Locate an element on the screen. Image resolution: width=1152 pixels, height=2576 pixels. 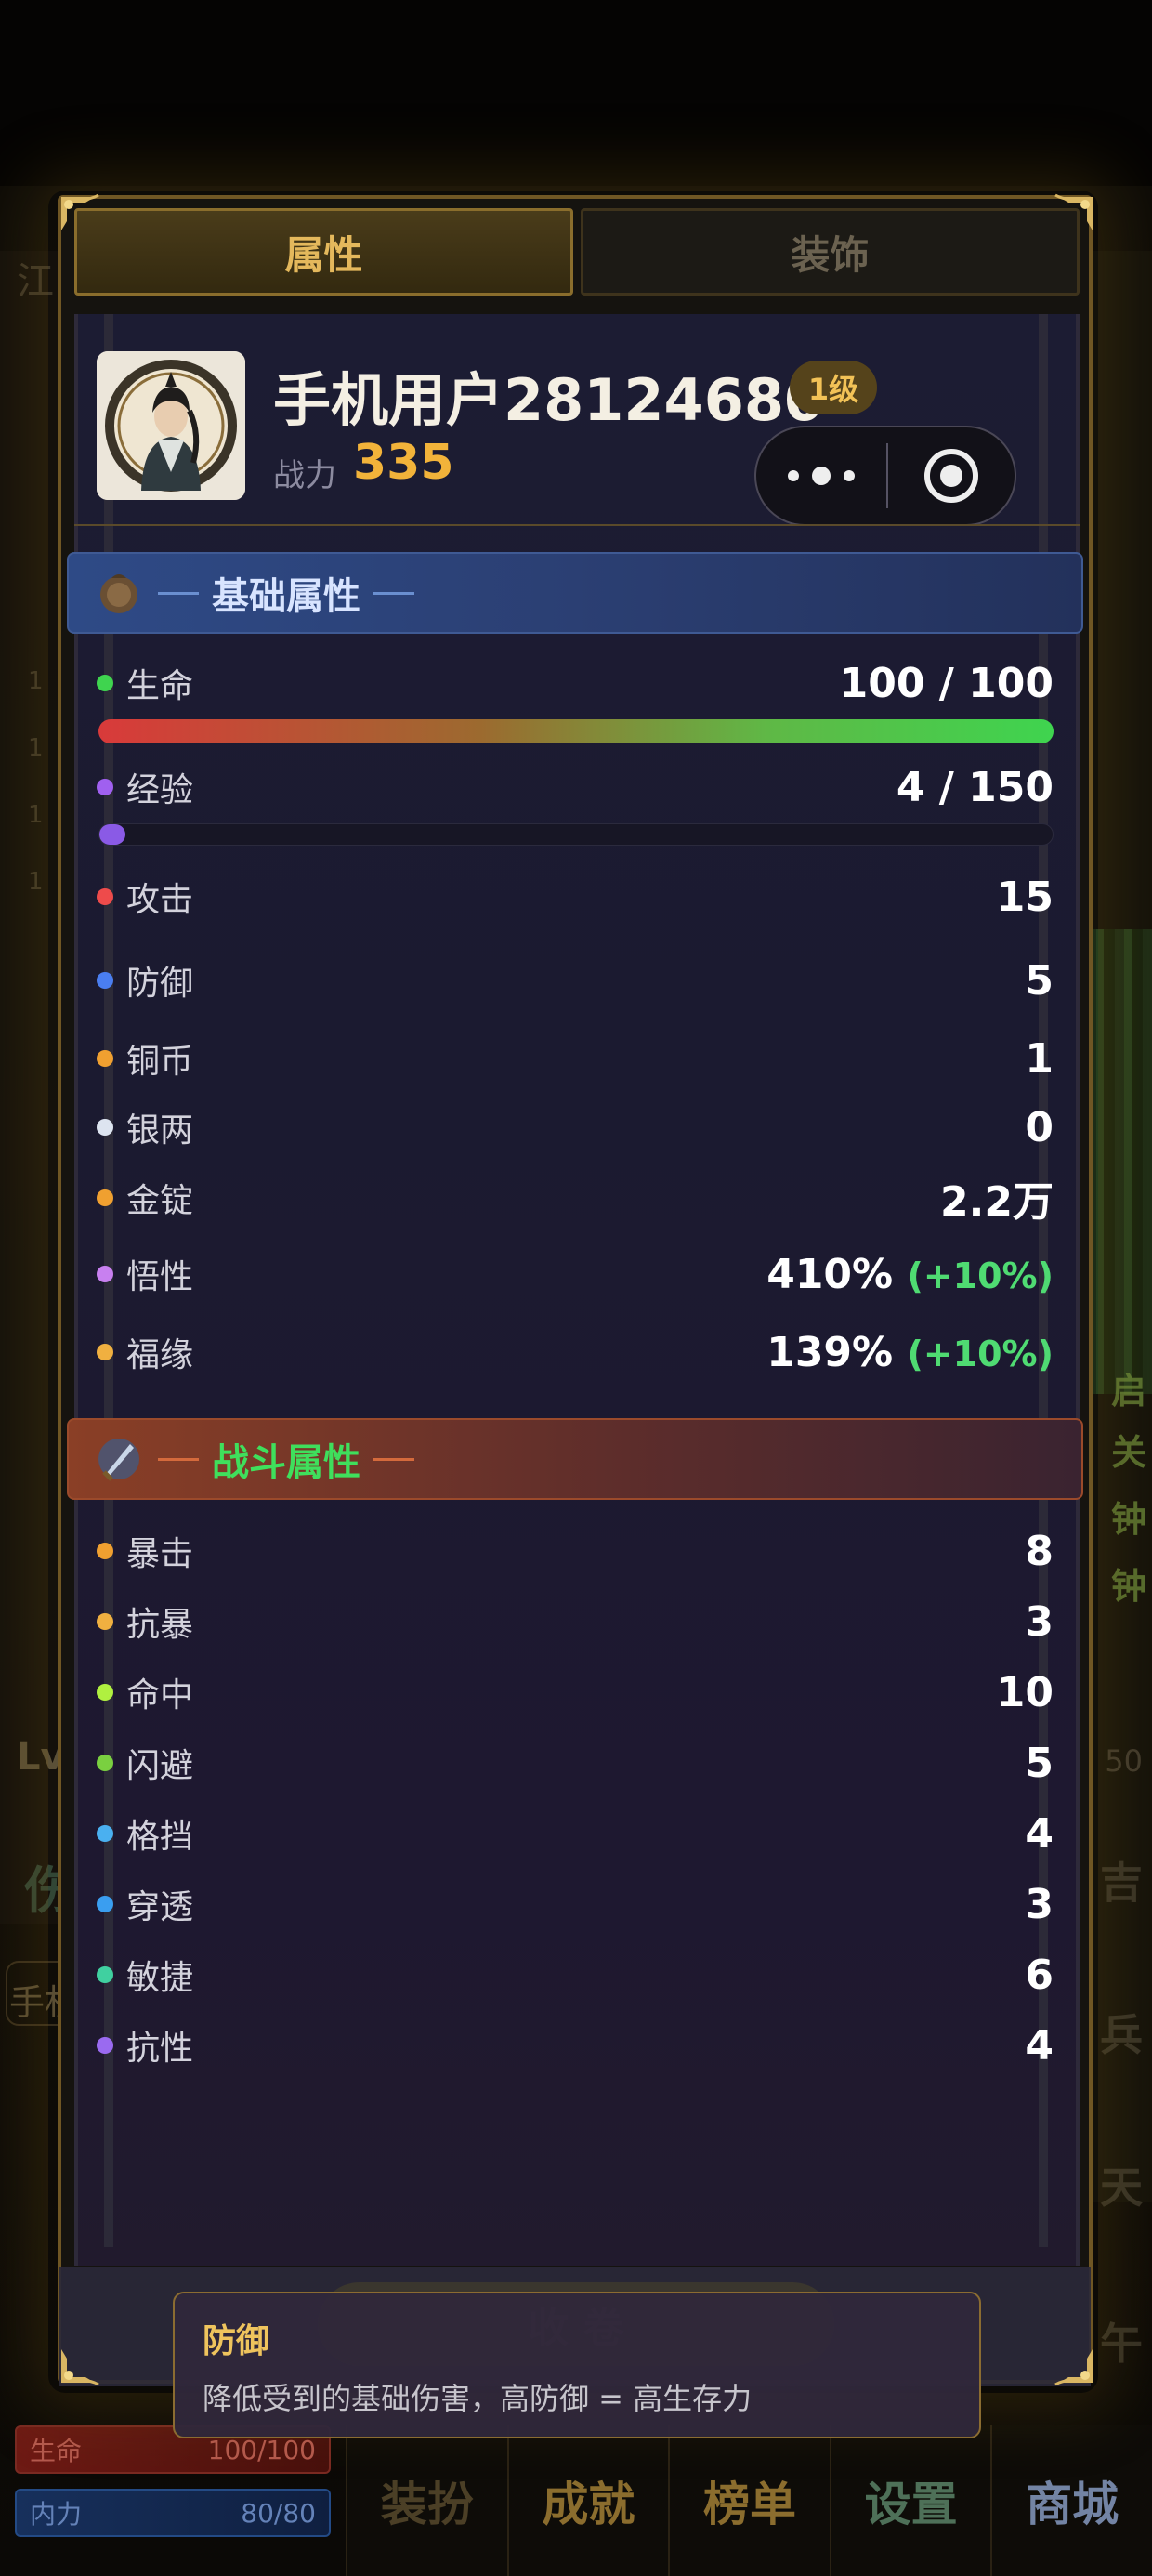
close-miniprogram-button is located at coordinates (952, 476).